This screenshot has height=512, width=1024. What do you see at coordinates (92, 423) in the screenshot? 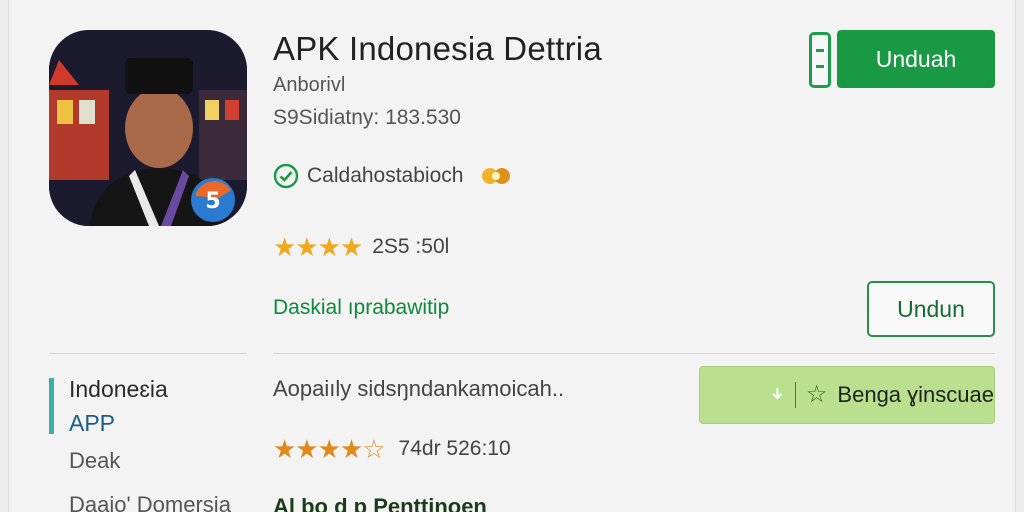
I see `sidebar-subtitle: APP` at bounding box center [92, 423].